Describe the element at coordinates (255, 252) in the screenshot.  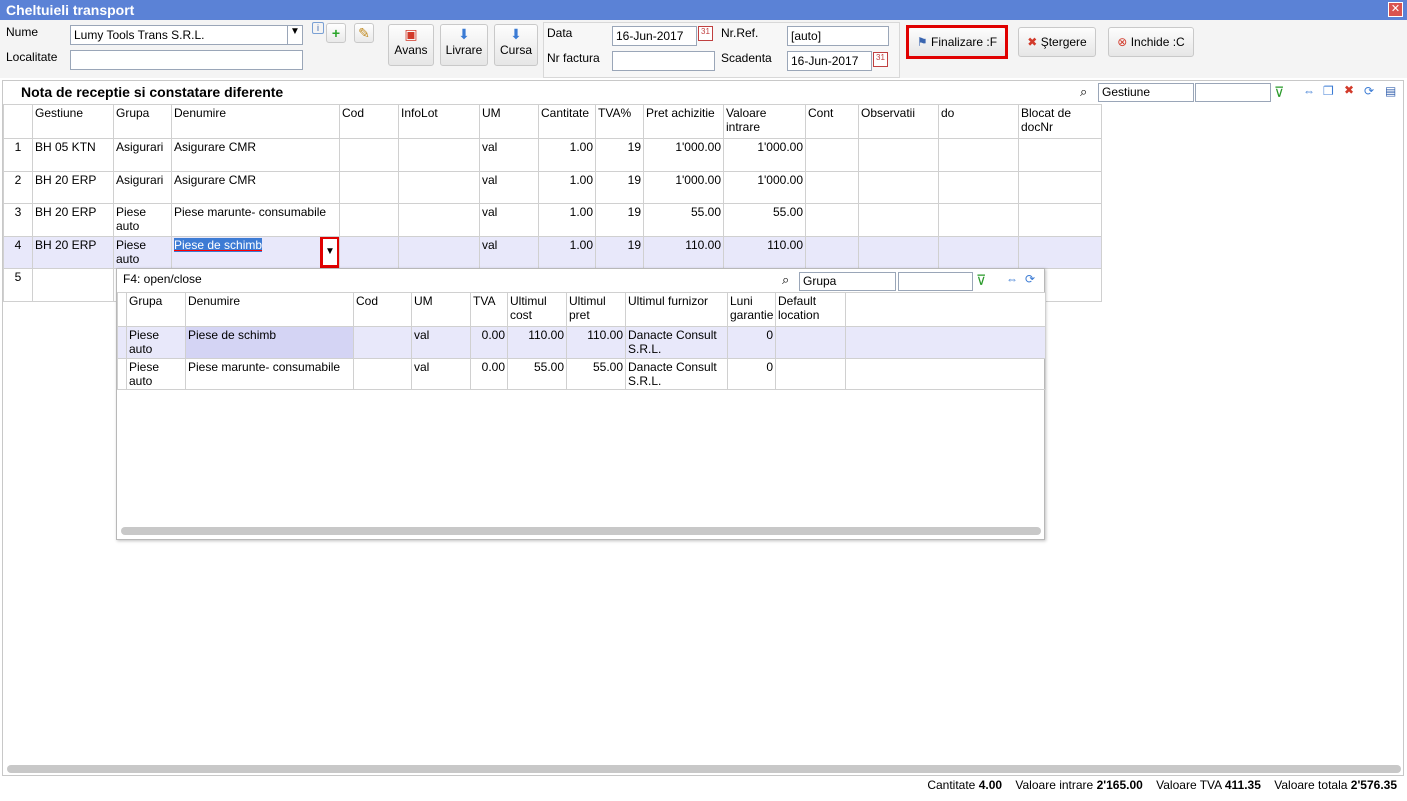
I see `denumire-editor: Piese de schimb ▼` at that location.